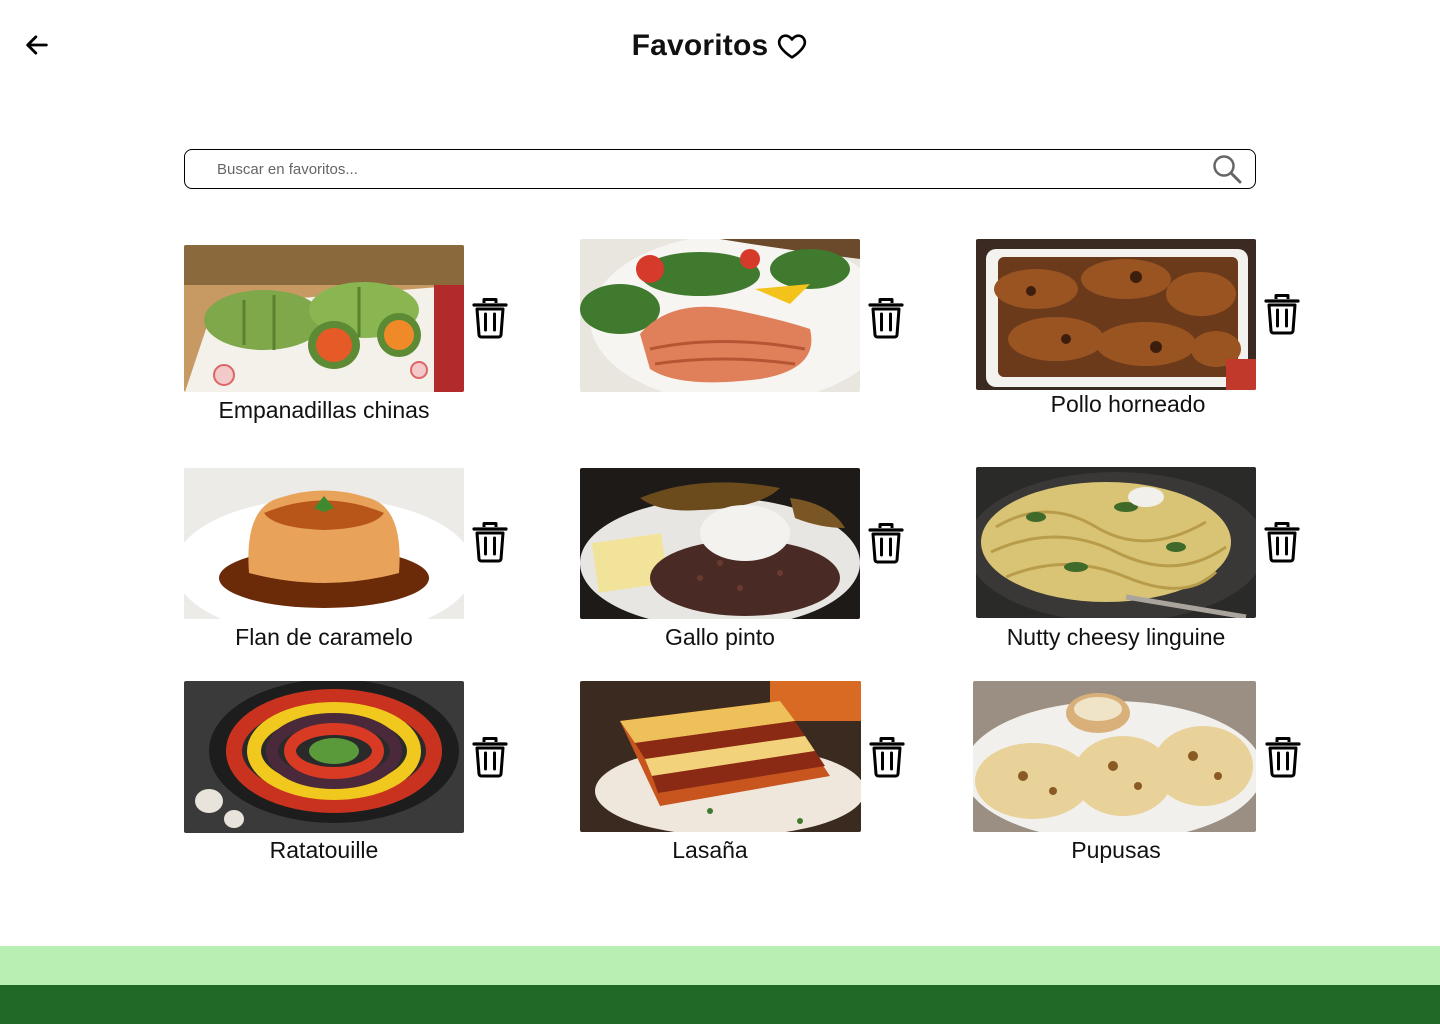 This screenshot has height=1024, width=1440. Describe the element at coordinates (1116, 637) in the screenshot. I see `recipe-name: Nutty cheesy linguine` at that location.